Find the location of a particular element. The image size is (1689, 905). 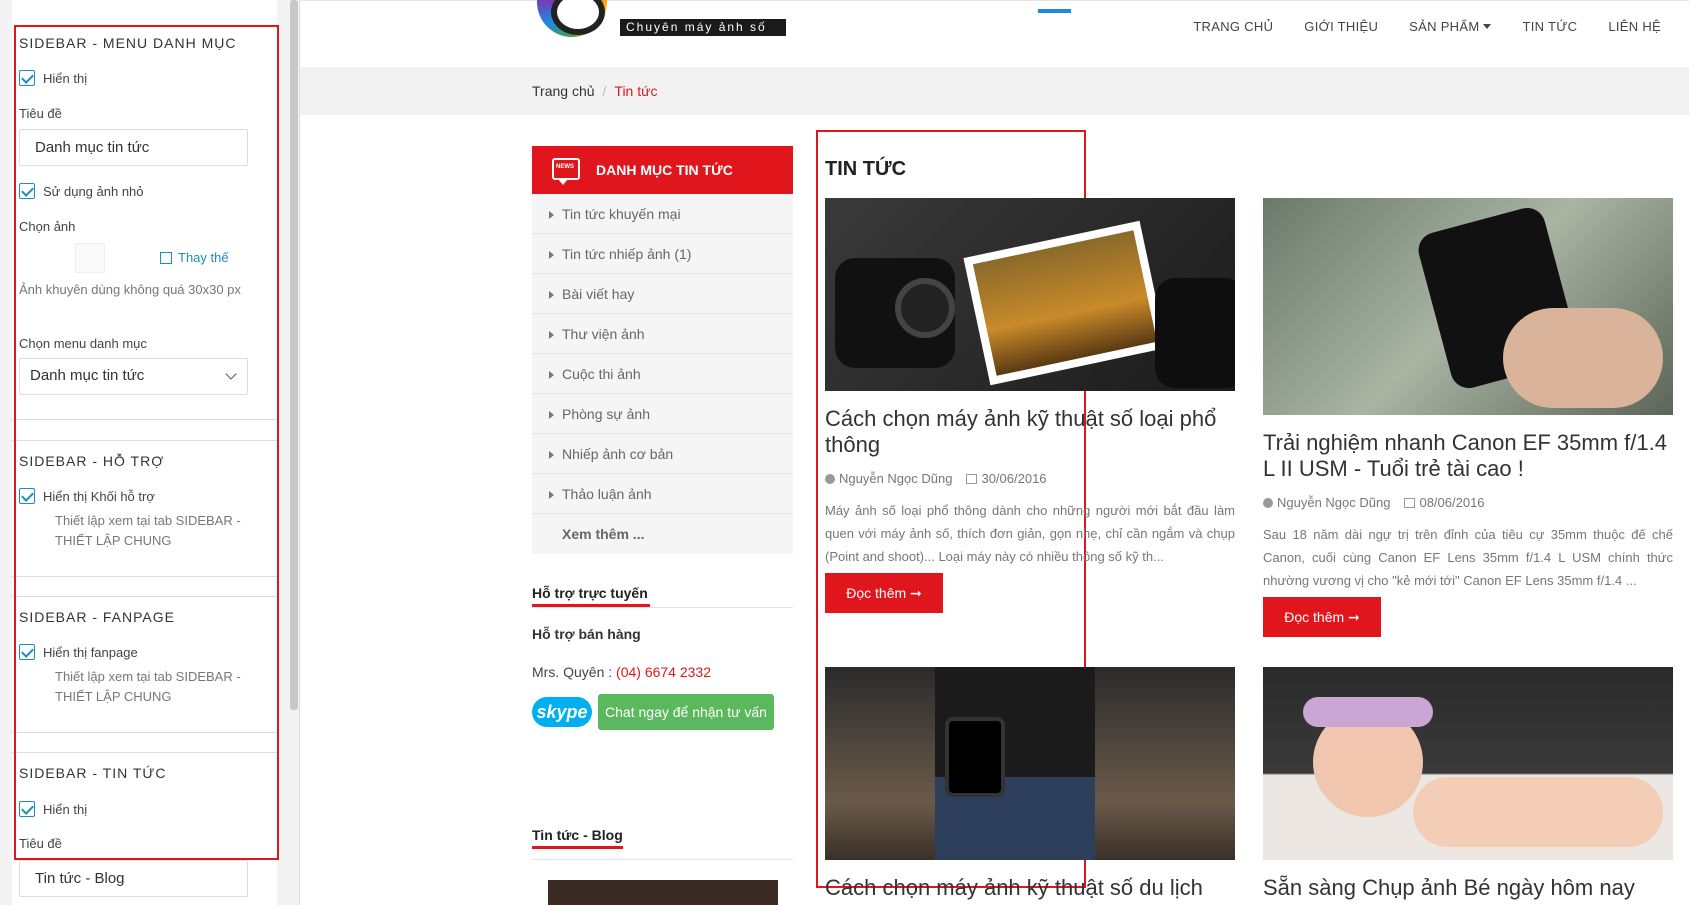

blog-title: Tin tức - Blog is located at coordinates (577, 838).